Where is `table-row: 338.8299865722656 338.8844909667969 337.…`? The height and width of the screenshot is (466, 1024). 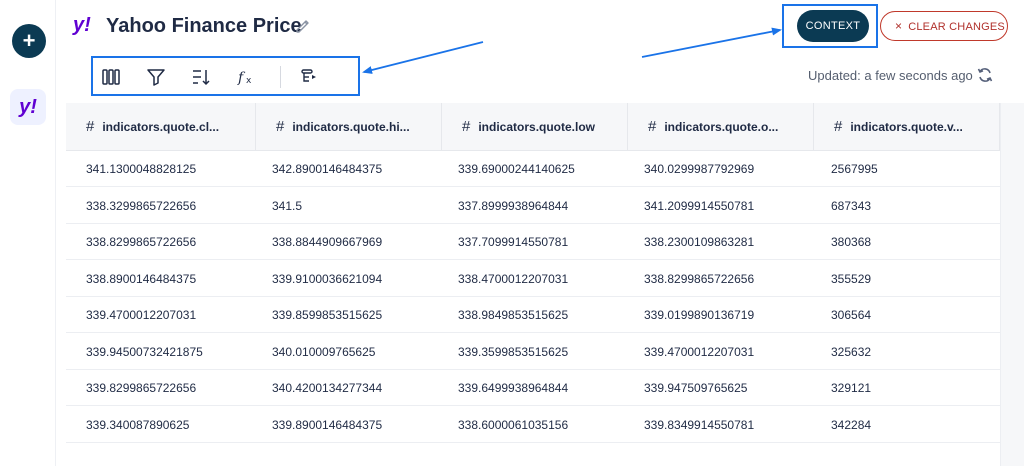 table-row: 338.8299865722656 338.8844909667969 337.… is located at coordinates (533, 242).